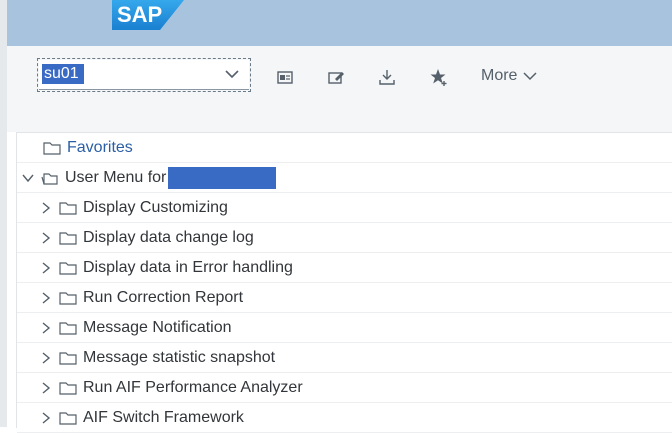 This screenshot has width=672, height=433. Describe the element at coordinates (116, 177) in the screenshot. I see `tree-node-label: User Menu for` at that location.